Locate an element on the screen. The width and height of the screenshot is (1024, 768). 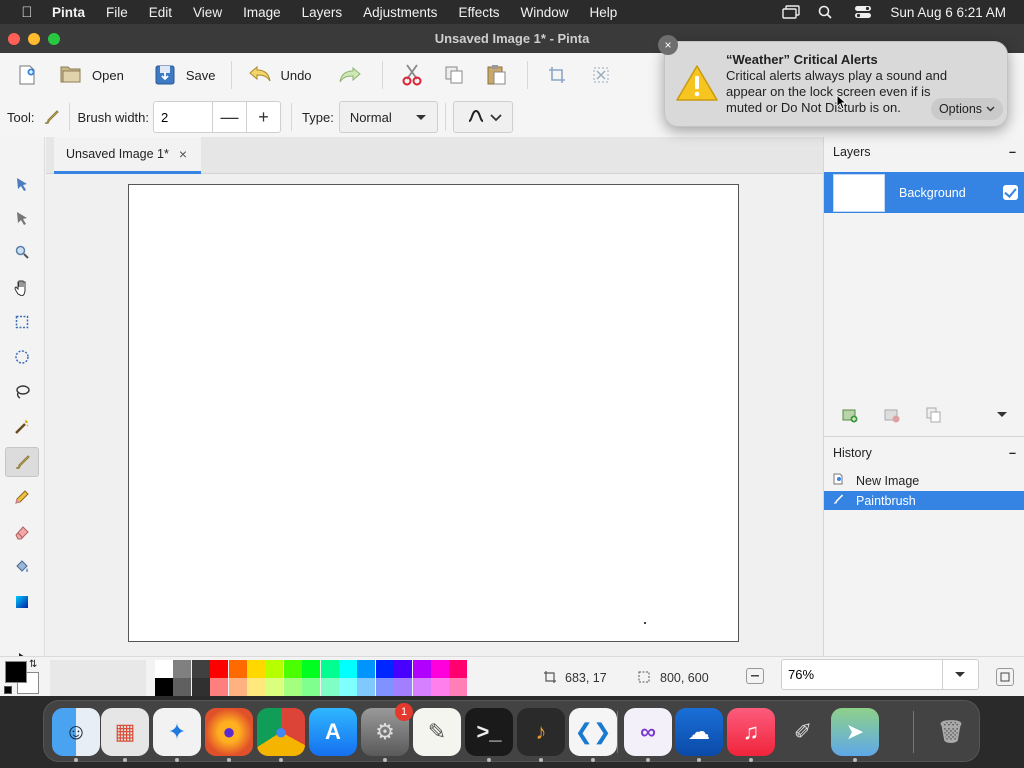
close-tab-icon: × is located at coordinates (183, 154).